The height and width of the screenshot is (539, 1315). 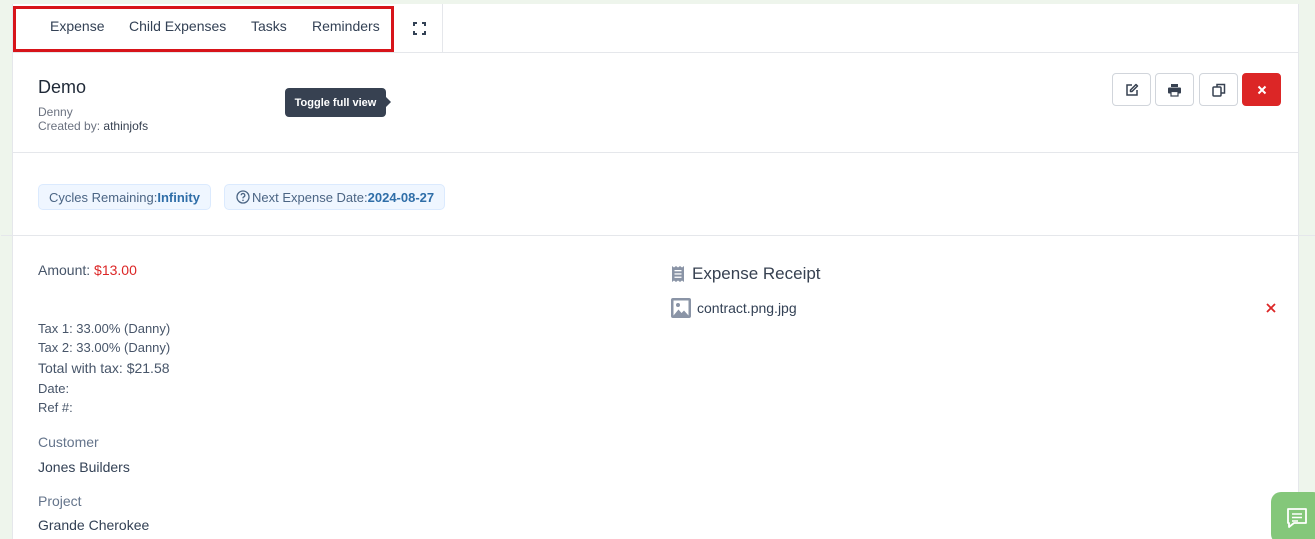 What do you see at coordinates (55, 112) in the screenshot?
I see `expense-name: Denny` at bounding box center [55, 112].